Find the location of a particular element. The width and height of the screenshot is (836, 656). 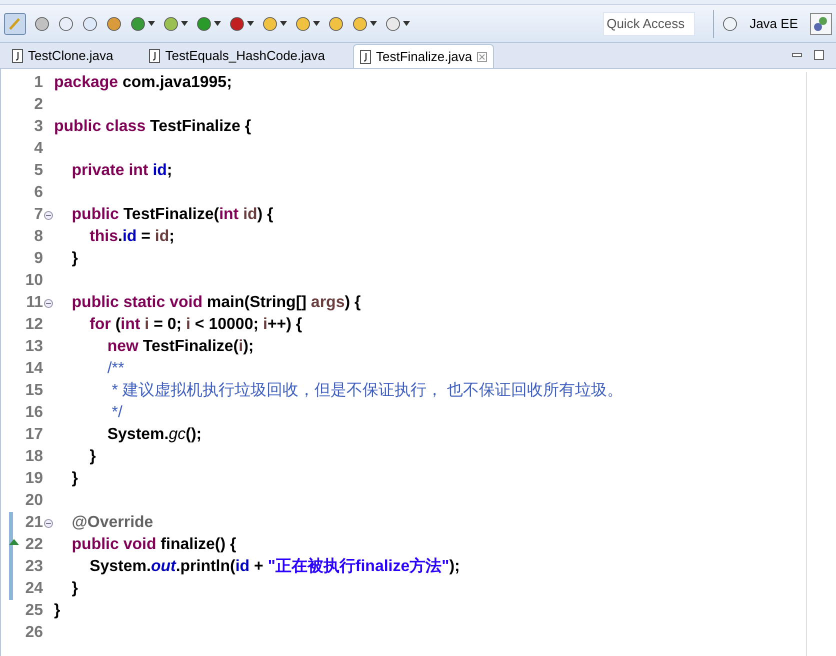

line-number: 2 is located at coordinates (38, 105).